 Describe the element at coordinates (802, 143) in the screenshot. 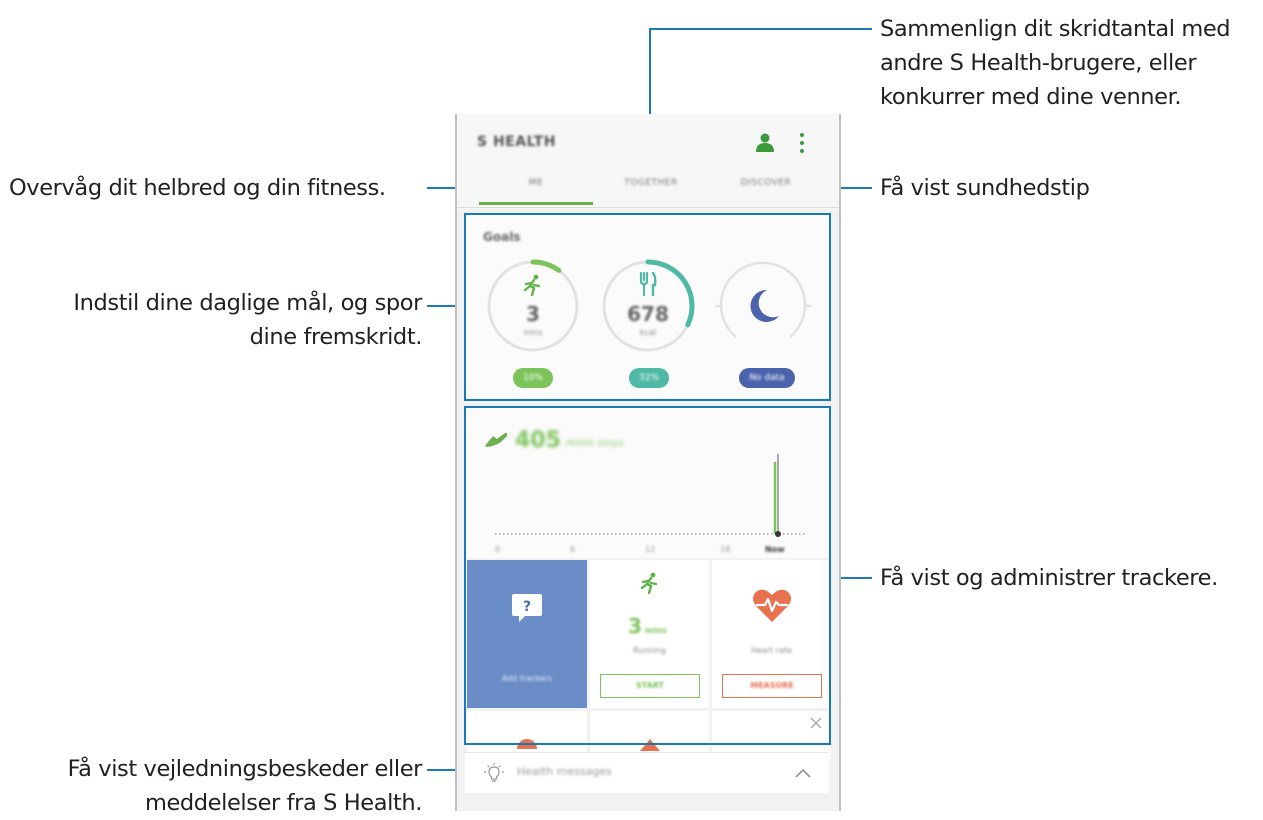

I see `more-options-icon` at that location.